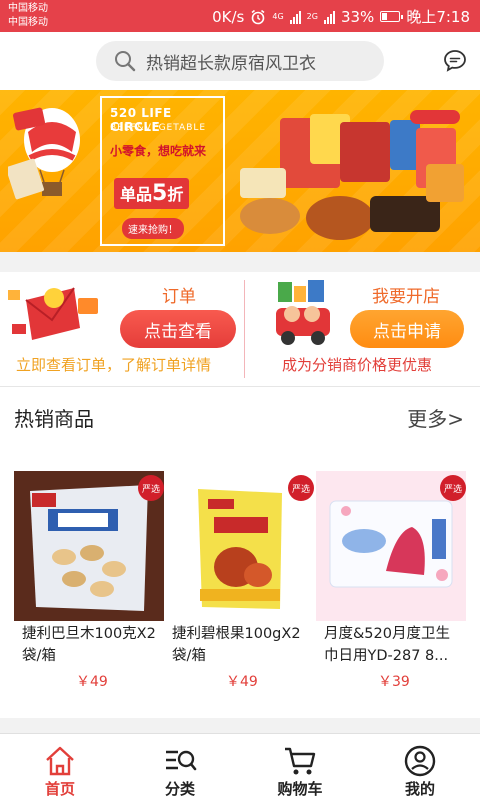 Image resolution: width=480 pixels, height=800 pixels. What do you see at coordinates (125, 61) in the screenshot?
I see `search-icon` at bounding box center [125, 61].